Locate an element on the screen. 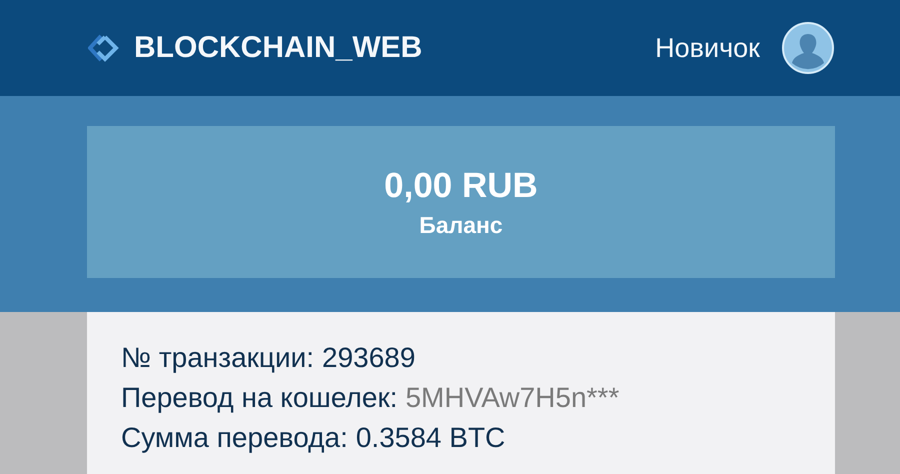 The height and width of the screenshot is (474, 900). detail-label: Сумма перевода: is located at coordinates (234, 438).